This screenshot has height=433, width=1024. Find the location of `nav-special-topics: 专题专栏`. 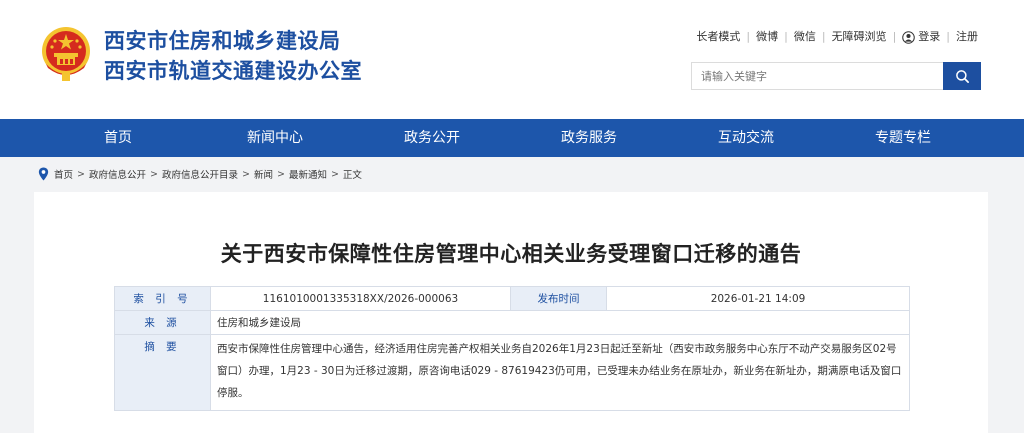

nav-special-topics: 专题专栏 is located at coordinates (903, 138).